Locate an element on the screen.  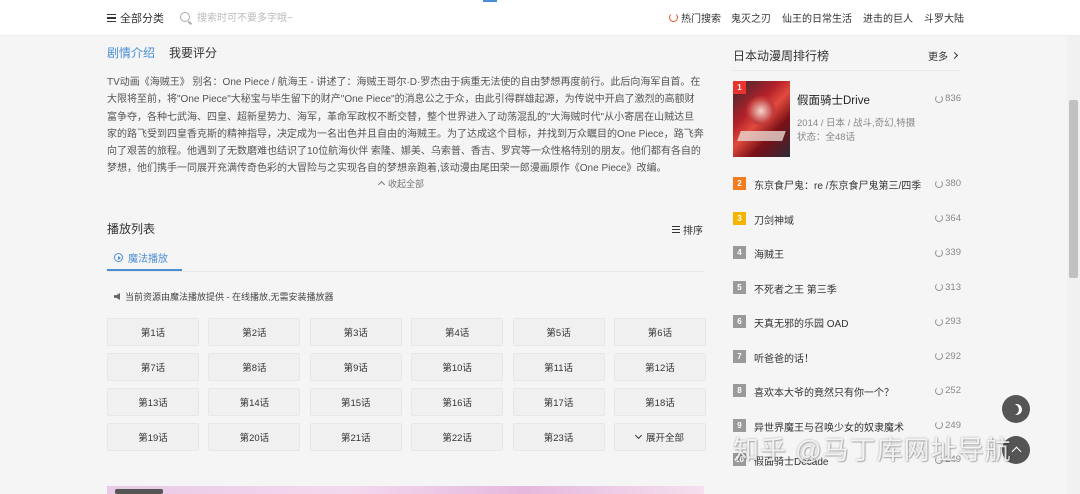
episode-button: 第3话 is located at coordinates (355, 332).